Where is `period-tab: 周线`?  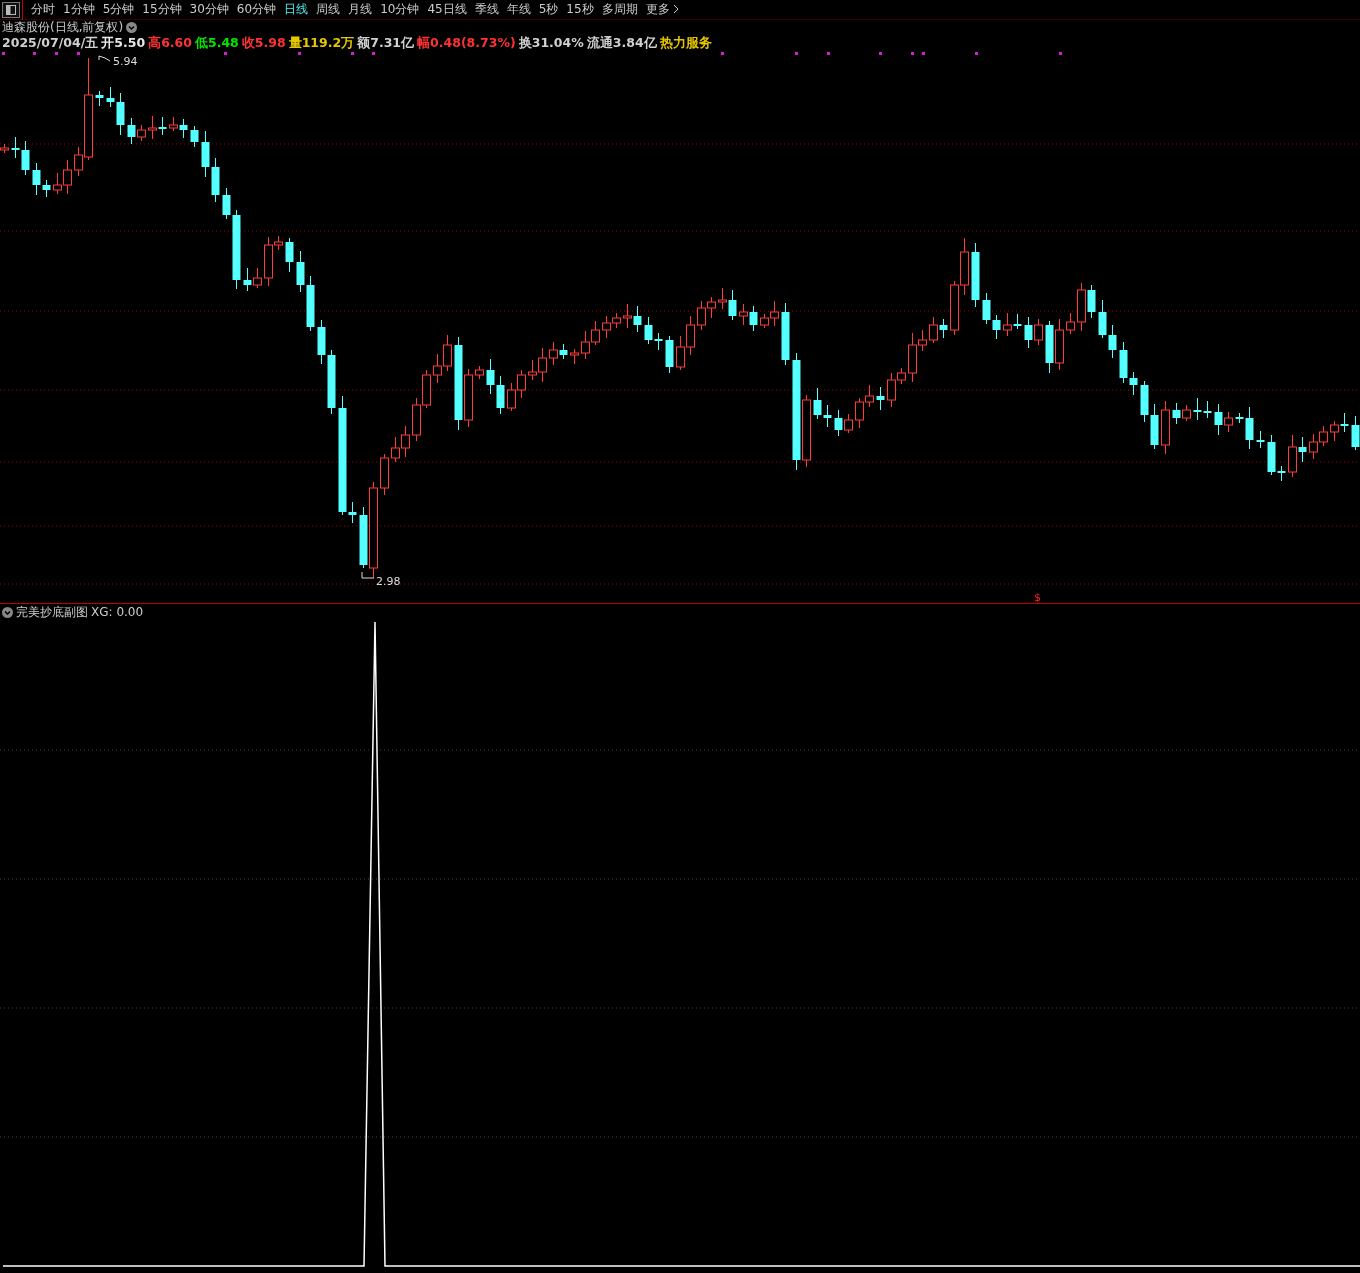 period-tab: 周线 is located at coordinates (328, 9).